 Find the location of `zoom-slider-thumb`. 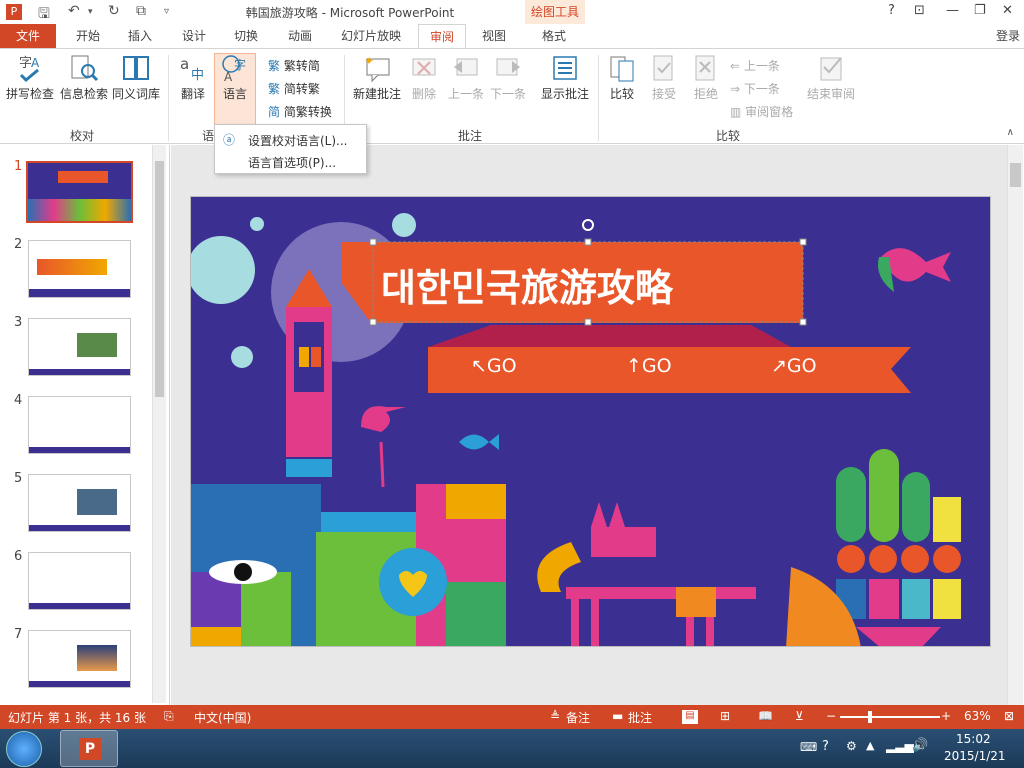

zoom-slider-thumb is located at coordinates (870, 717).